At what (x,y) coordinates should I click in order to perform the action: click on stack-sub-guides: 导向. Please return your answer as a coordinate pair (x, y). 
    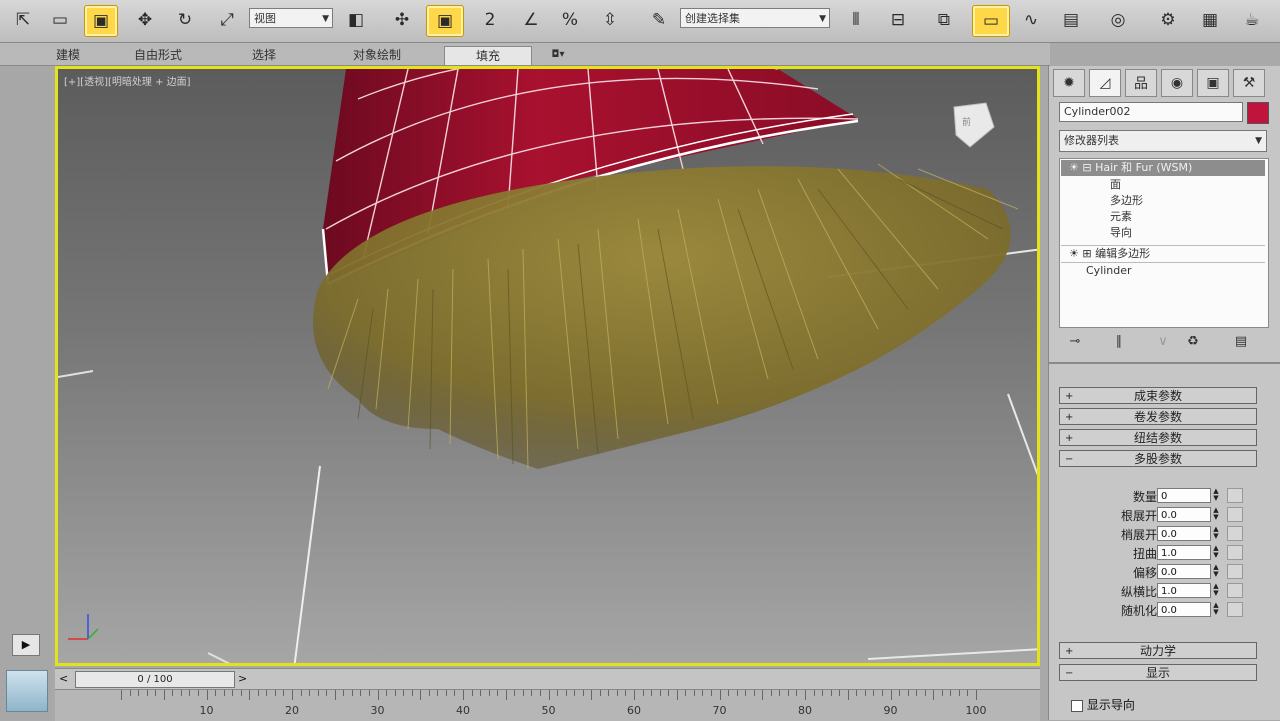
    Looking at the image, I should click on (1121, 233).